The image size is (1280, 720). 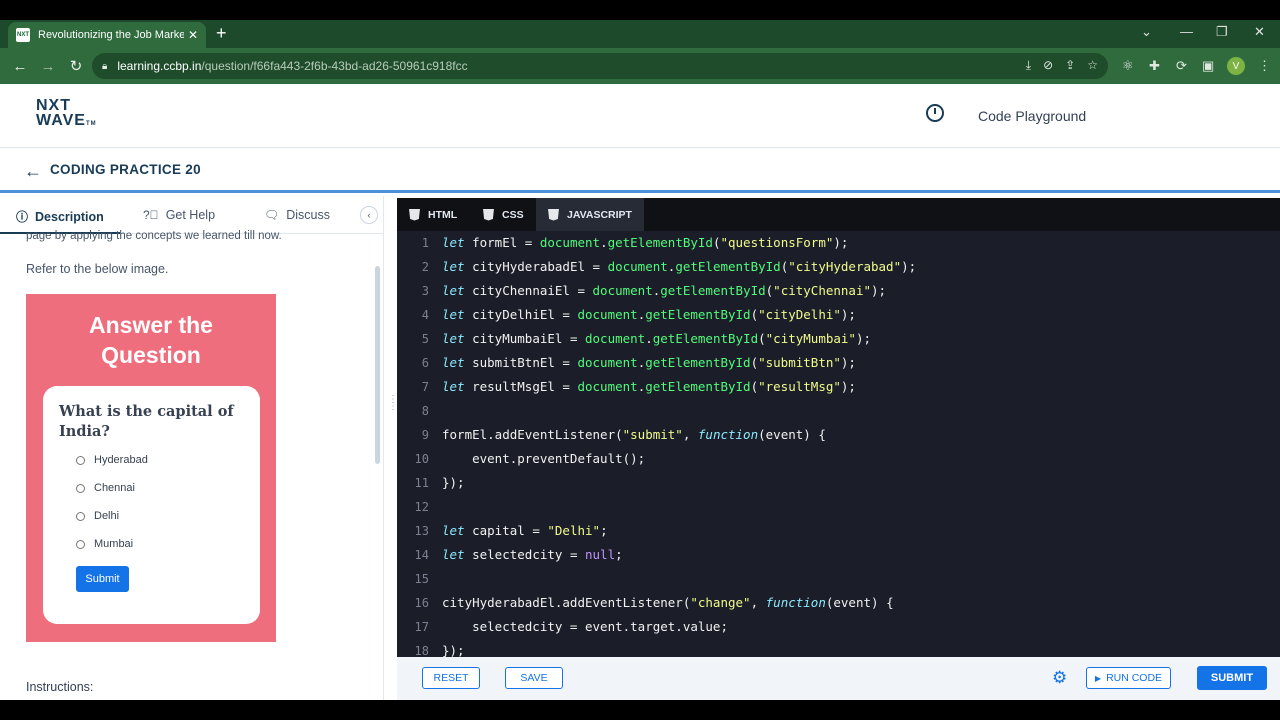 What do you see at coordinates (1098, 678) in the screenshot?
I see `play-icon: ▶` at bounding box center [1098, 678].